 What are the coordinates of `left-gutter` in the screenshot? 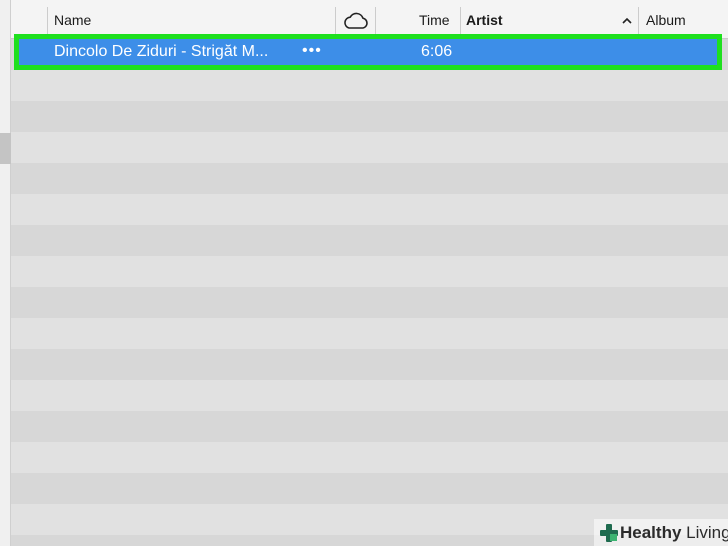 It's located at (5, 273).